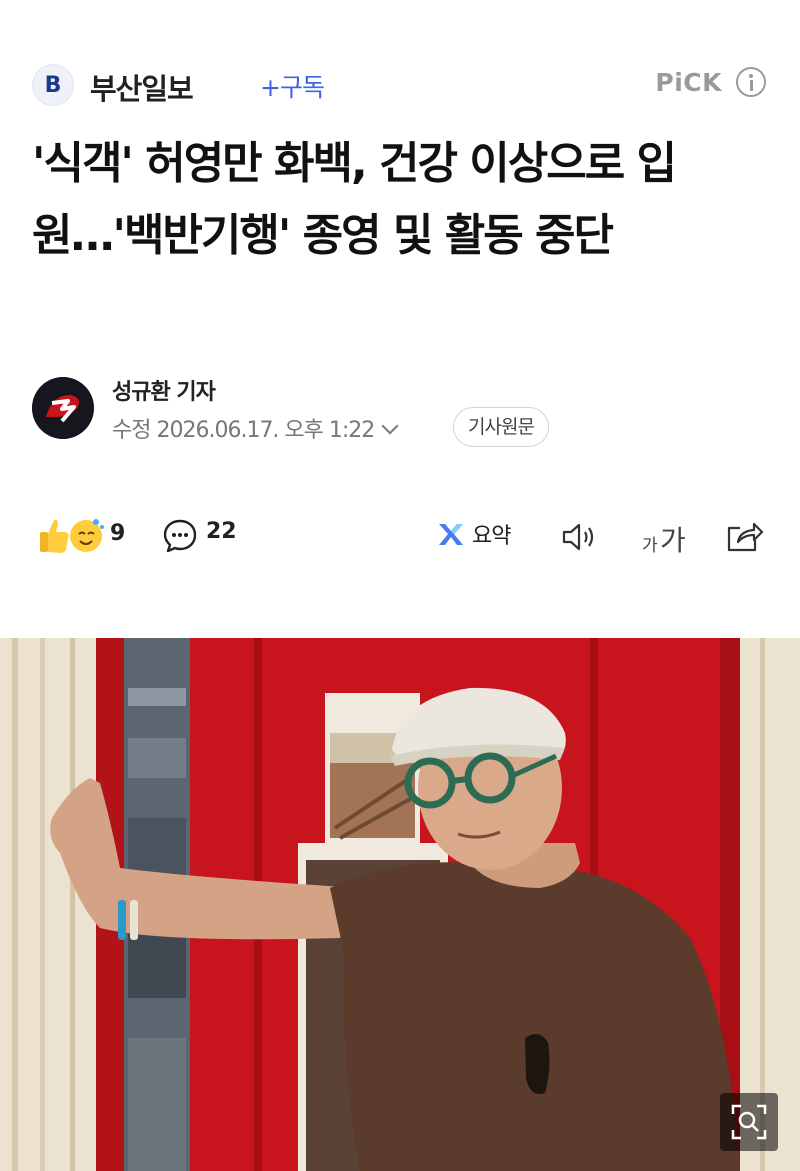 This screenshot has width=800, height=1171. What do you see at coordinates (688, 82) in the screenshot?
I see `pick-badge: PiCK` at bounding box center [688, 82].